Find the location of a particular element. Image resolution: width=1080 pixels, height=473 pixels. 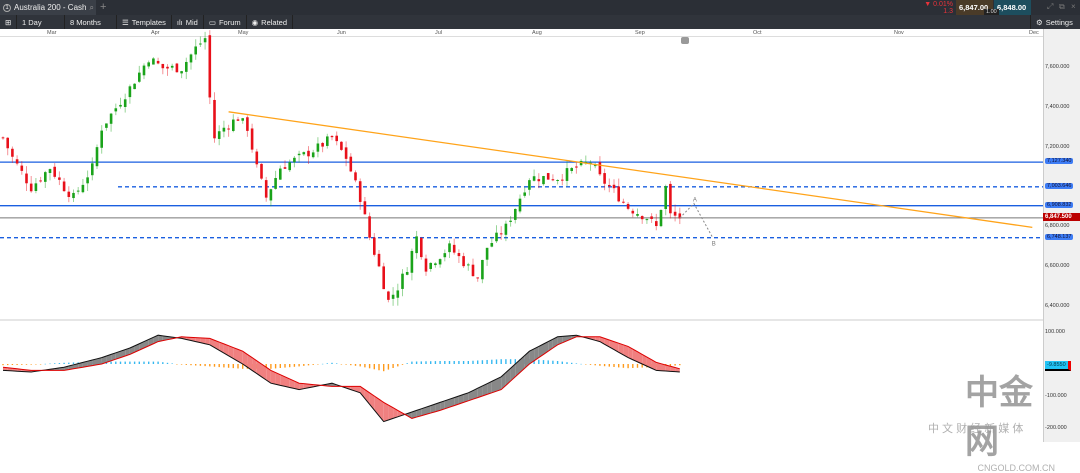

level-label: 6,748.137 is located at coordinates (1059, 236).